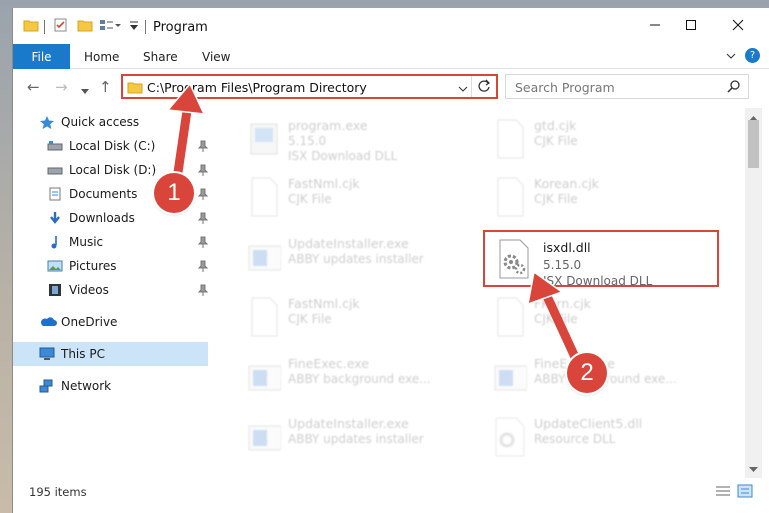 The image size is (769, 513). I want to click on step-1-callout: 1, so click(174, 193).